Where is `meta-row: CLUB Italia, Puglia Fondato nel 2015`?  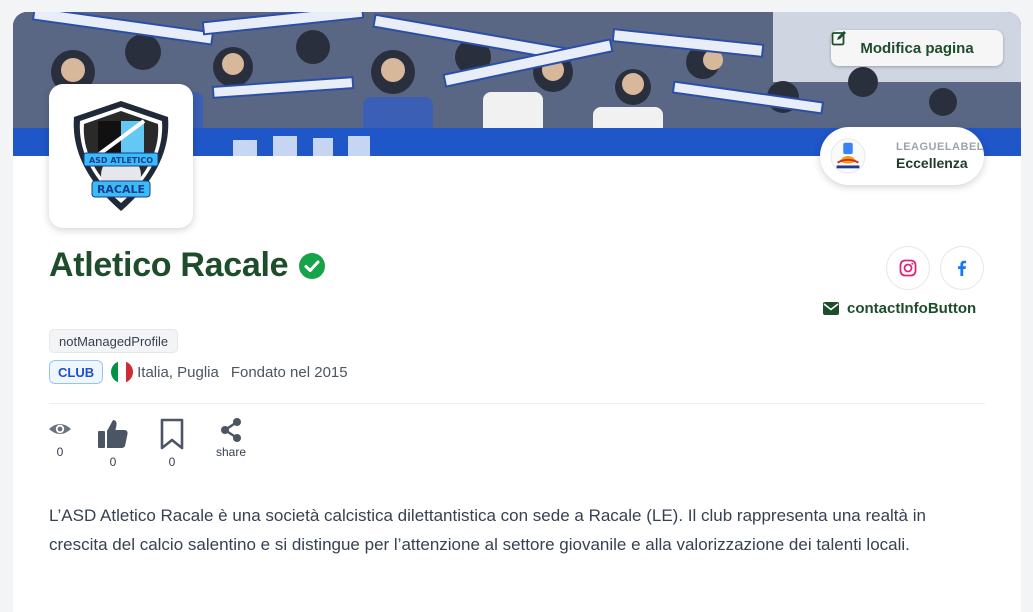 meta-row: CLUB Italia, Puglia Fondato nel 2015 is located at coordinates (198, 372).